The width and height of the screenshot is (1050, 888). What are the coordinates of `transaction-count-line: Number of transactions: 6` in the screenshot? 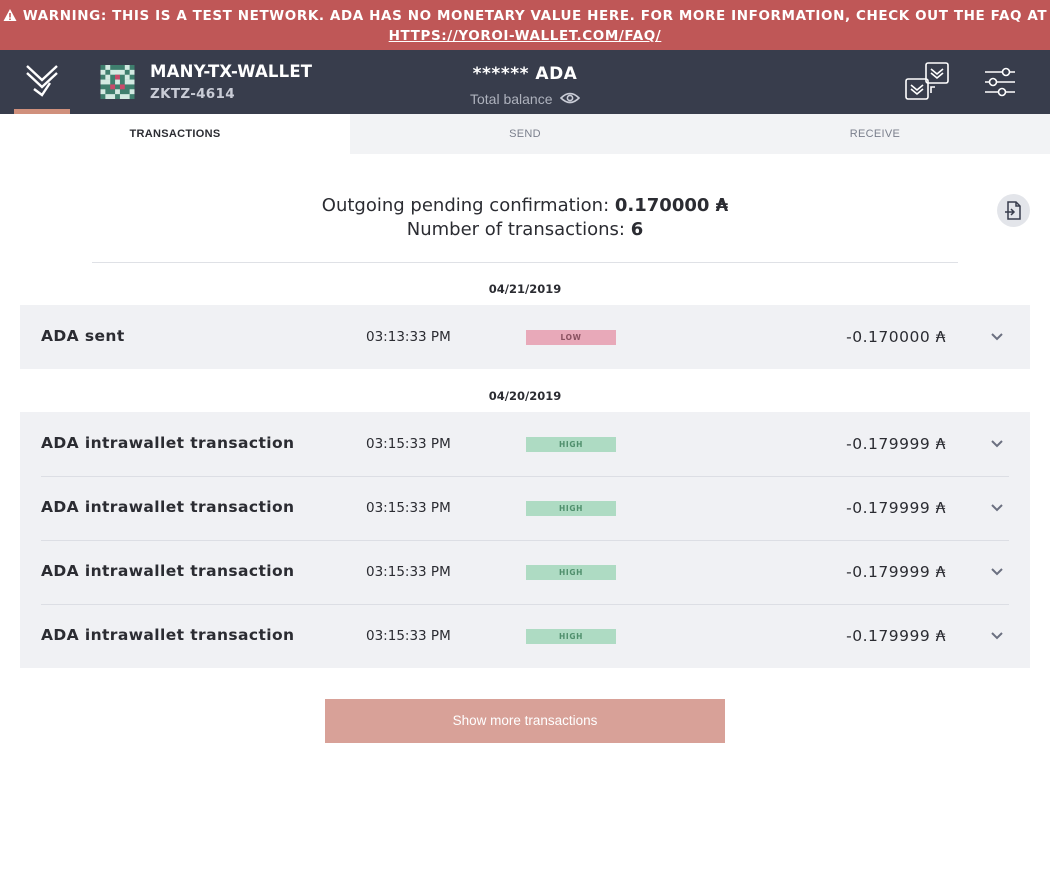 It's located at (525, 230).